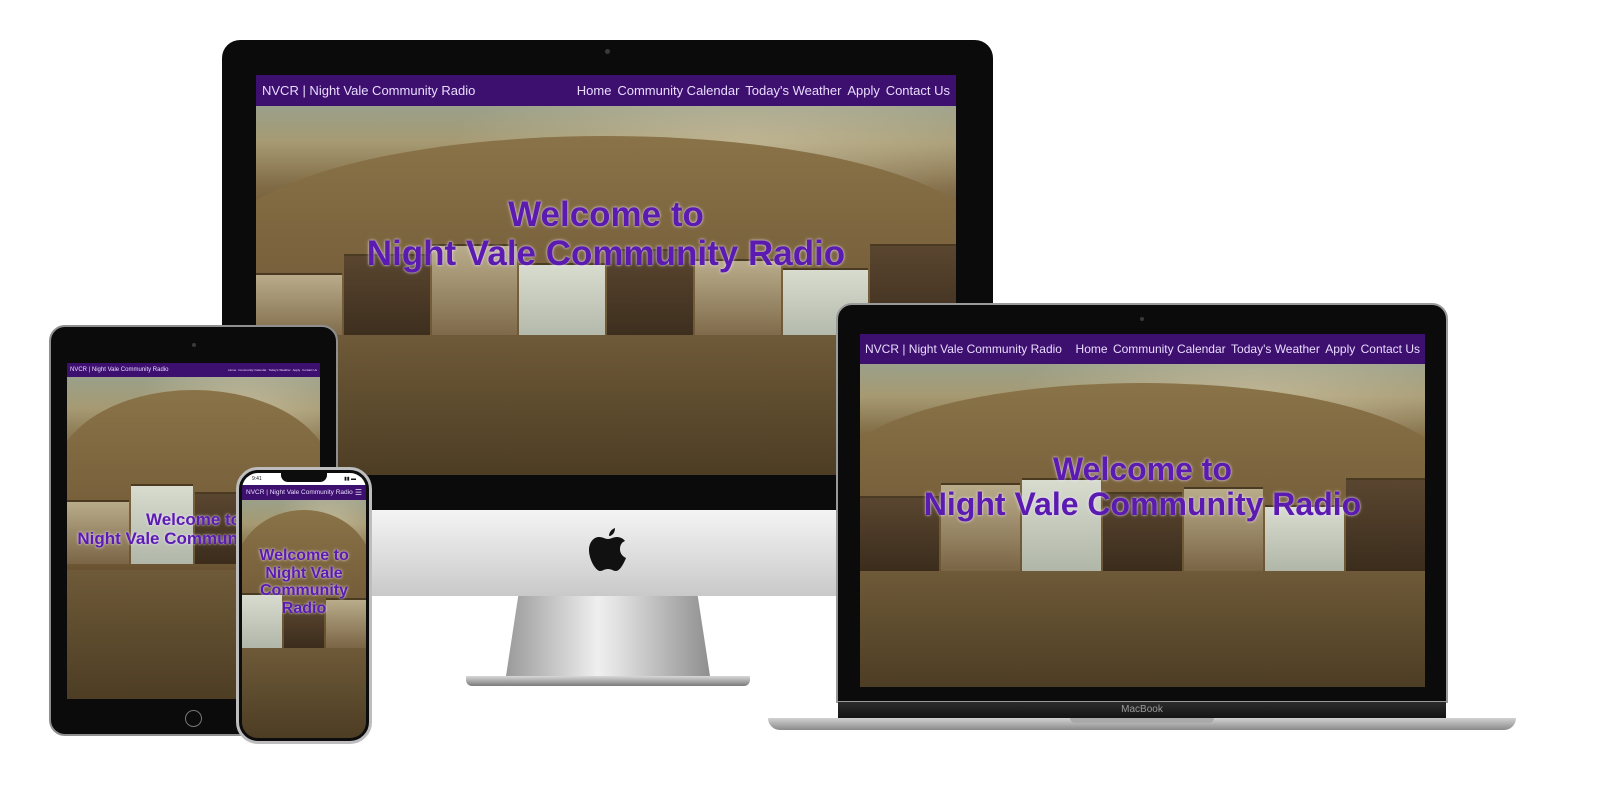  Describe the element at coordinates (257, 479) in the screenshot. I see `phone-time: 9:41` at that location.